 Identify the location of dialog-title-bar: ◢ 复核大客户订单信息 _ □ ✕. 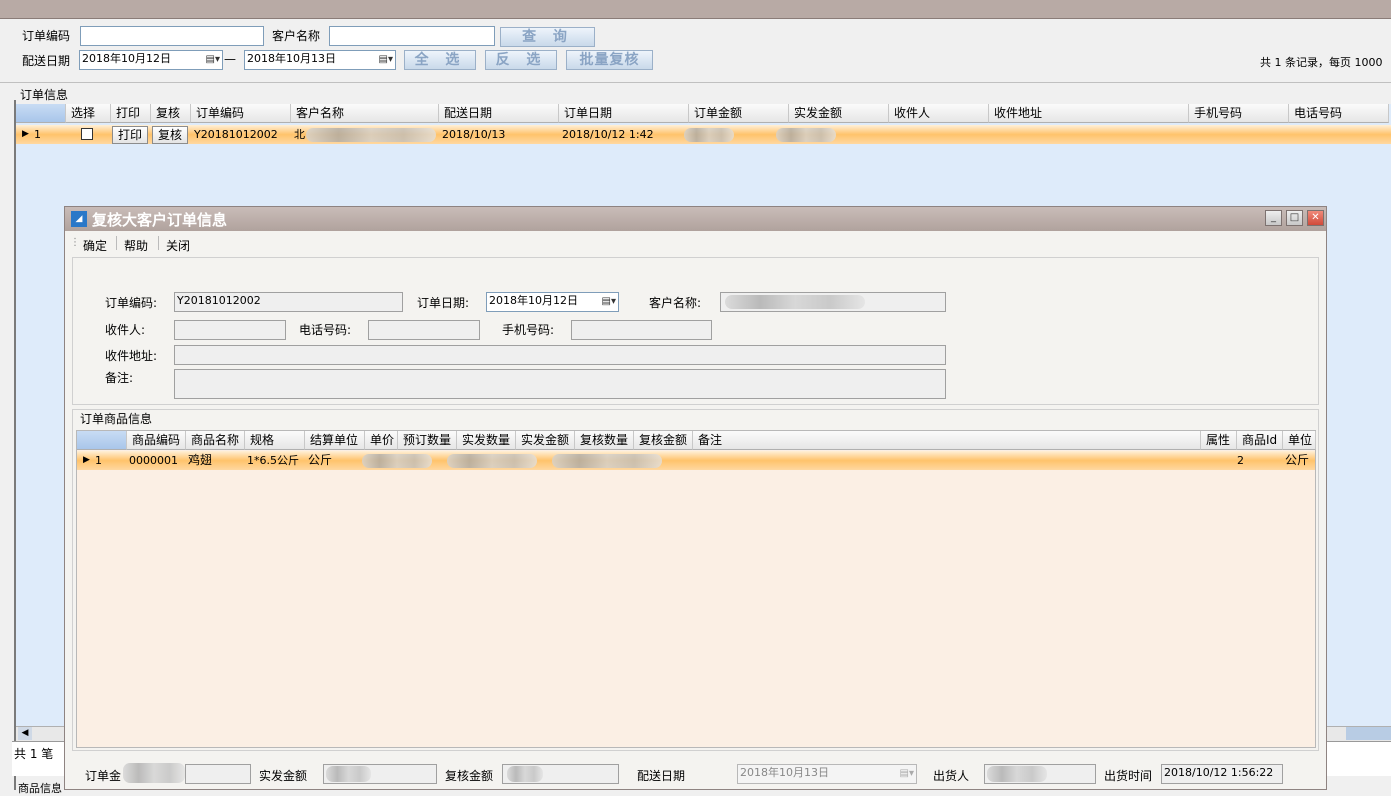
(695, 219).